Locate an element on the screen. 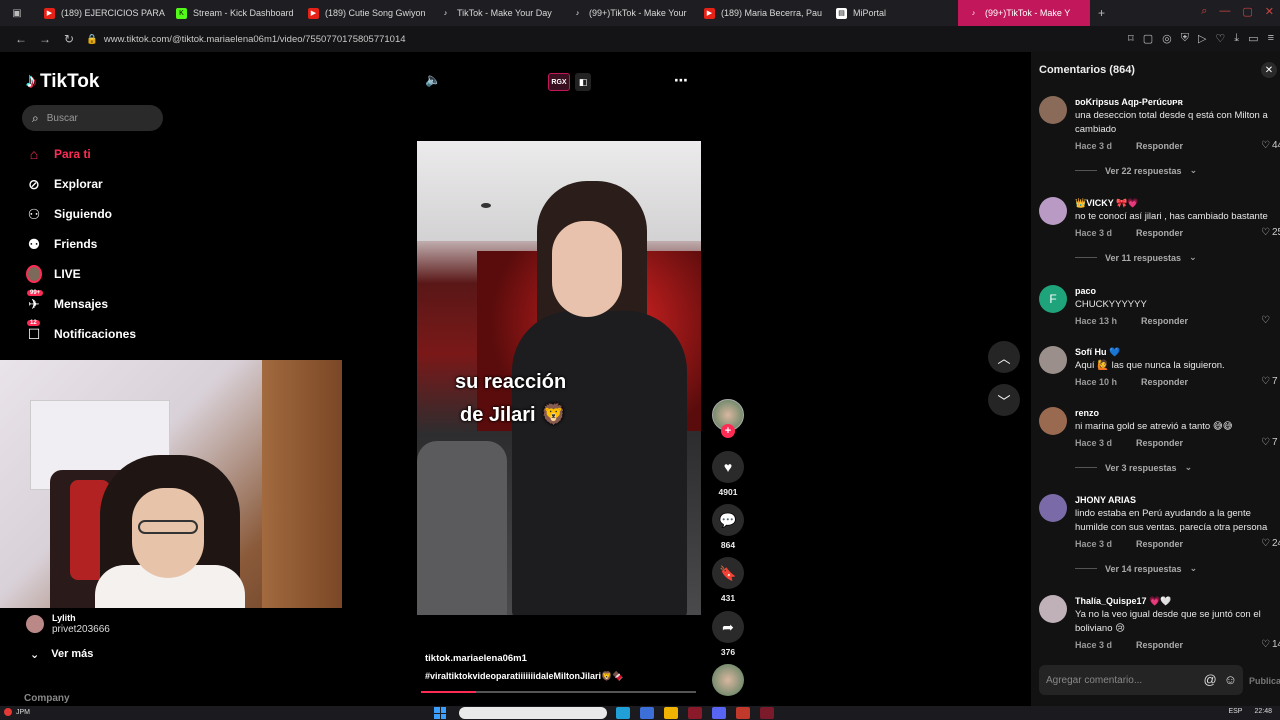 The width and height of the screenshot is (1280, 720). view-replies-button: Ver 3 respuestas ⌄ is located at coordinates (1177, 467).